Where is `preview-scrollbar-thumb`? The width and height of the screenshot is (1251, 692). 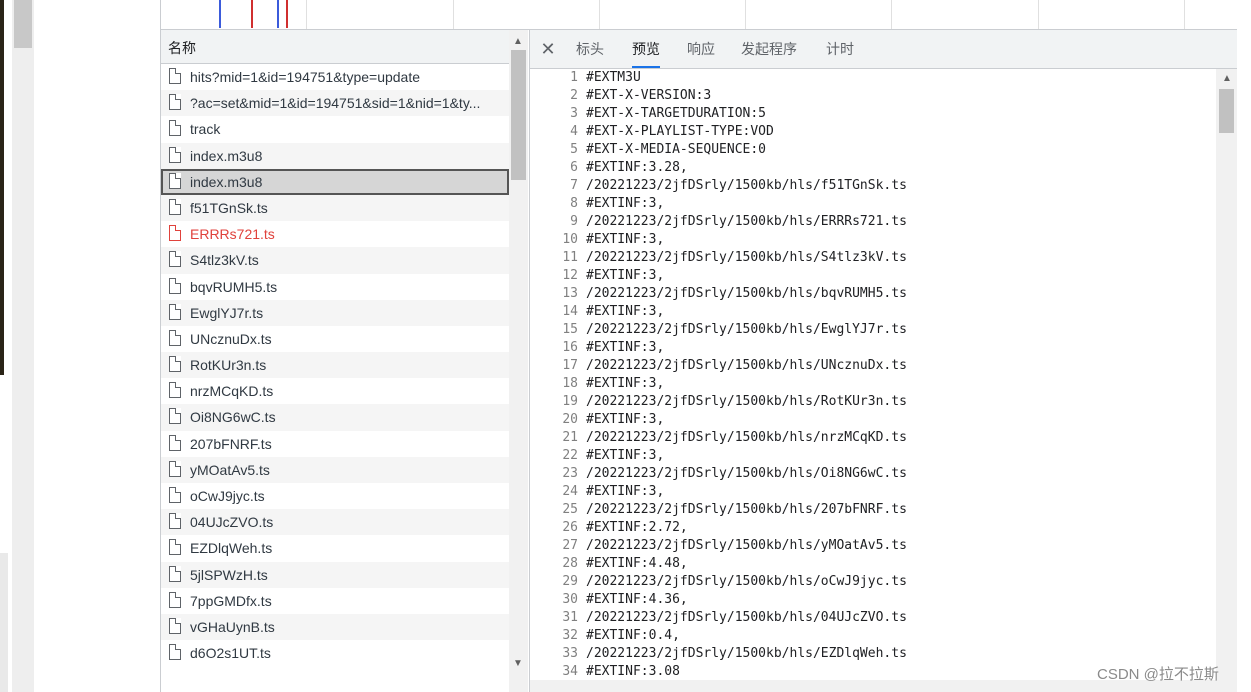 preview-scrollbar-thumb is located at coordinates (1226, 111).